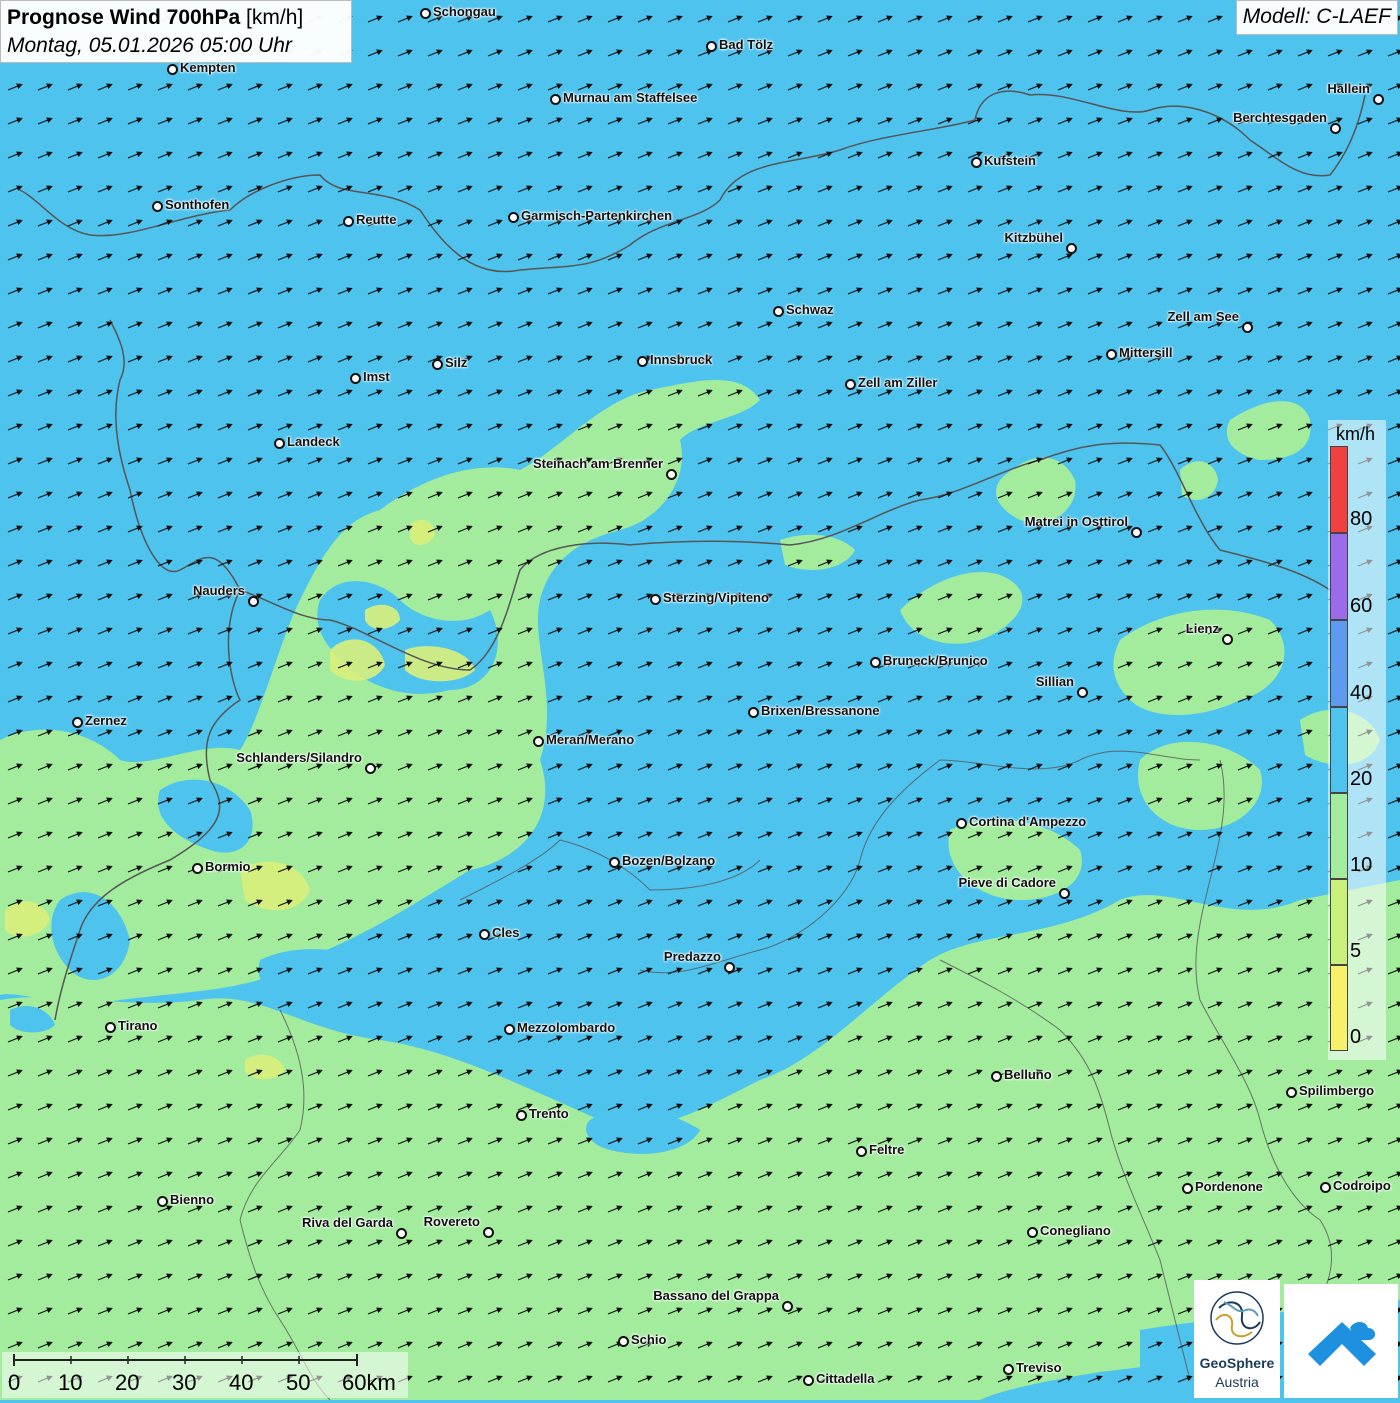 This screenshot has height=1403, width=1400. Describe the element at coordinates (1361, 693) in the screenshot. I see `legend-tick-40: 40` at that location.